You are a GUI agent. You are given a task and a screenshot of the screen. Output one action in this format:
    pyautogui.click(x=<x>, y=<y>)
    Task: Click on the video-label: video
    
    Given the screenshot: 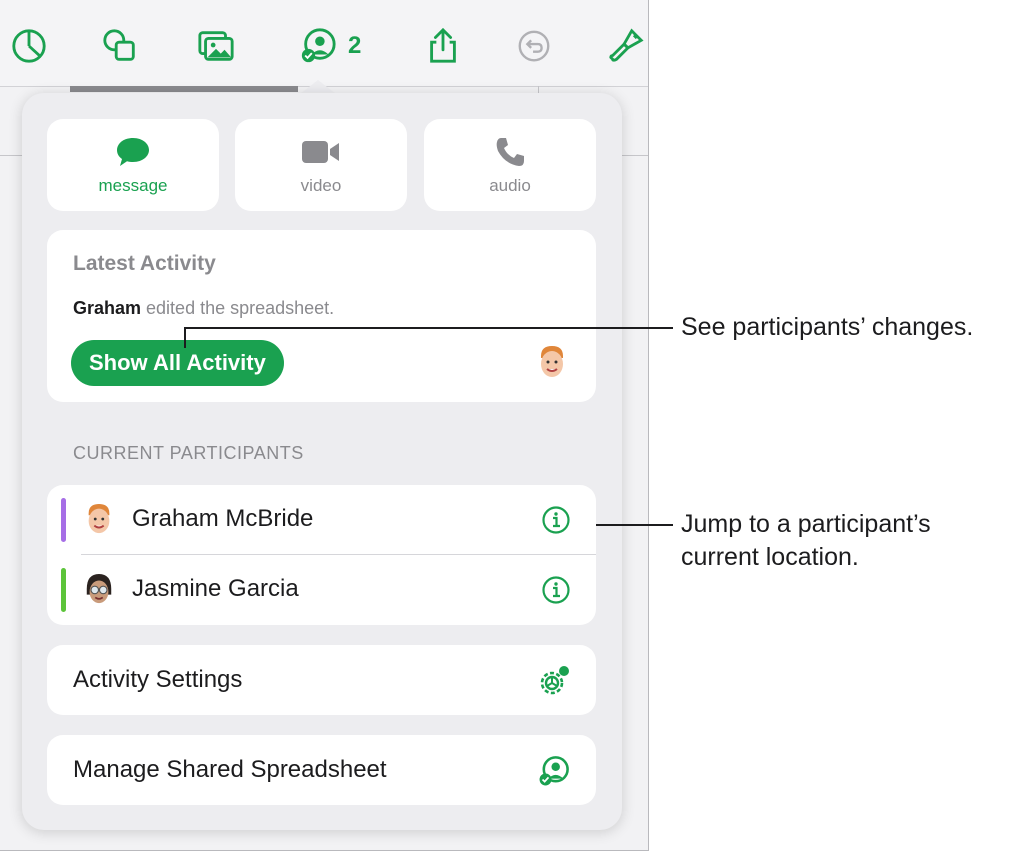 What is the action you would take?
    pyautogui.click(x=321, y=185)
    